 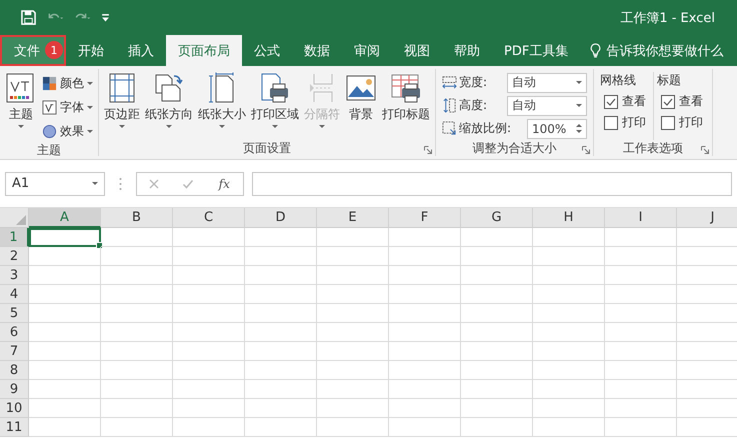 What do you see at coordinates (353, 218) in the screenshot?
I see `column-header: E` at bounding box center [353, 218].